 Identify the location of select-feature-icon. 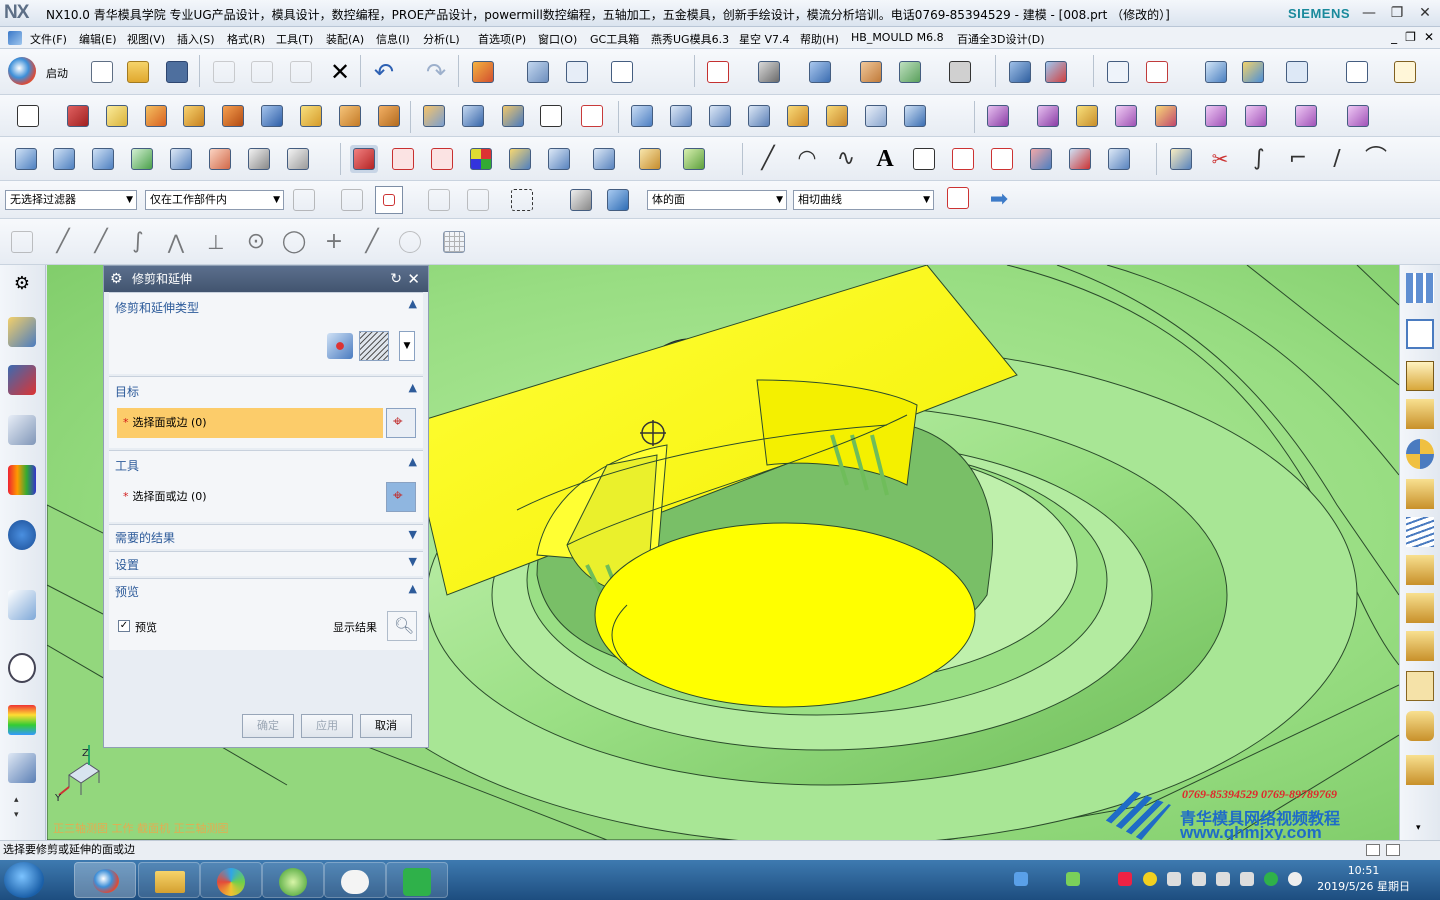
(389, 200).